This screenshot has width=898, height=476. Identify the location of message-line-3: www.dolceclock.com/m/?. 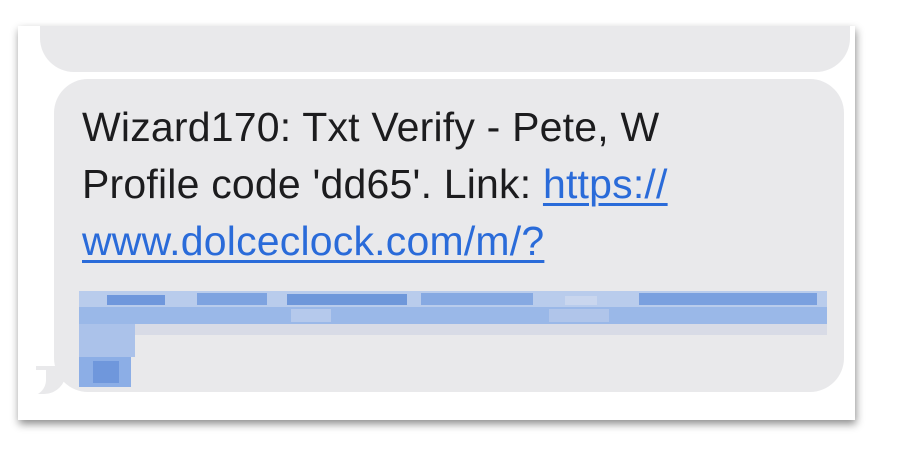
(452, 241).